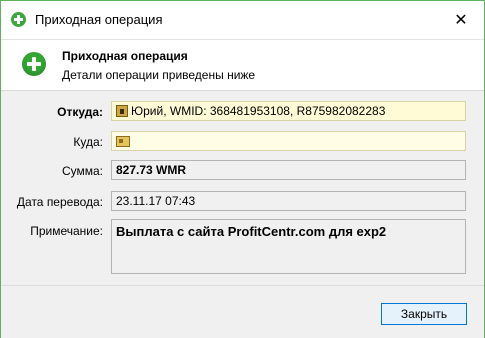  Describe the element at coordinates (59, 202) in the screenshot. I see `date-label: Дата перевода:` at that location.